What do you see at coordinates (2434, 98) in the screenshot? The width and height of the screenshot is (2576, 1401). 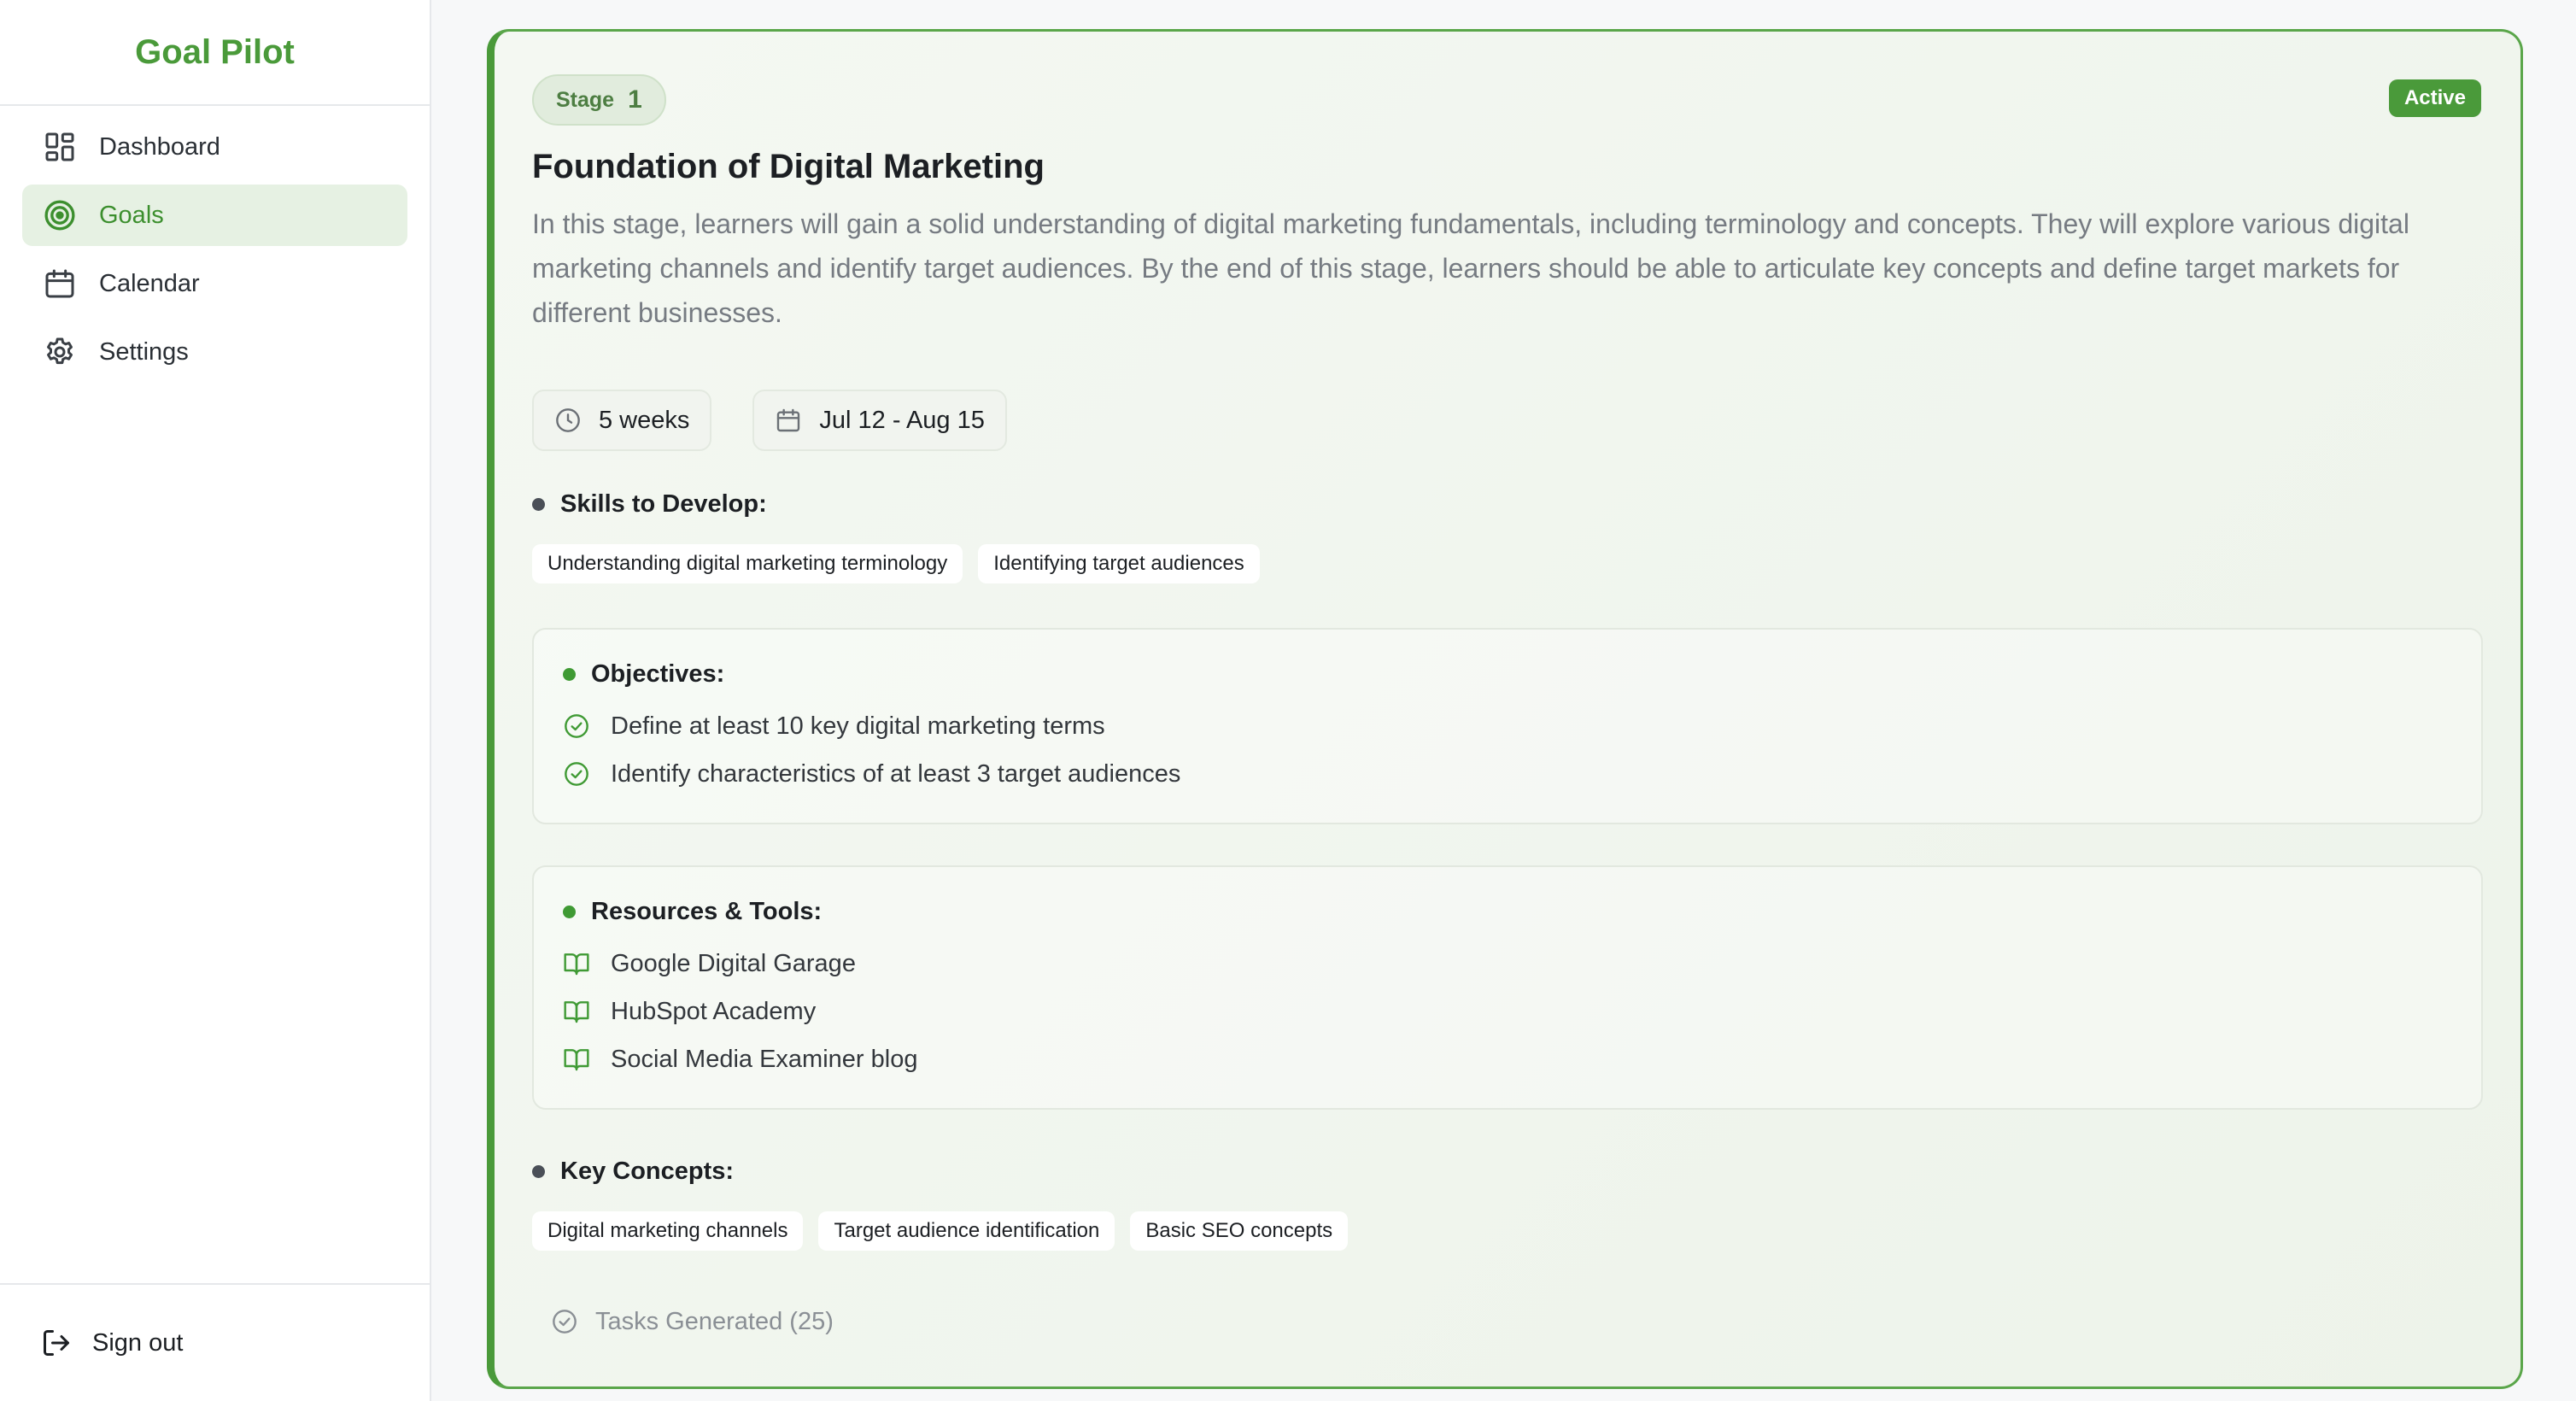 I see `status-badge: Active` at bounding box center [2434, 98].